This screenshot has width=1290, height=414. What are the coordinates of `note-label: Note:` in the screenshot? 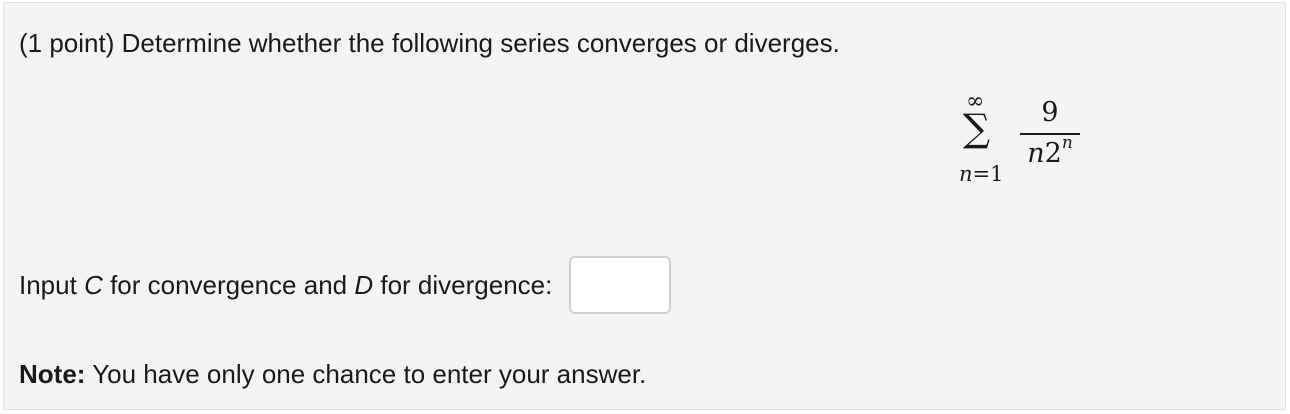 It's located at (52, 374).